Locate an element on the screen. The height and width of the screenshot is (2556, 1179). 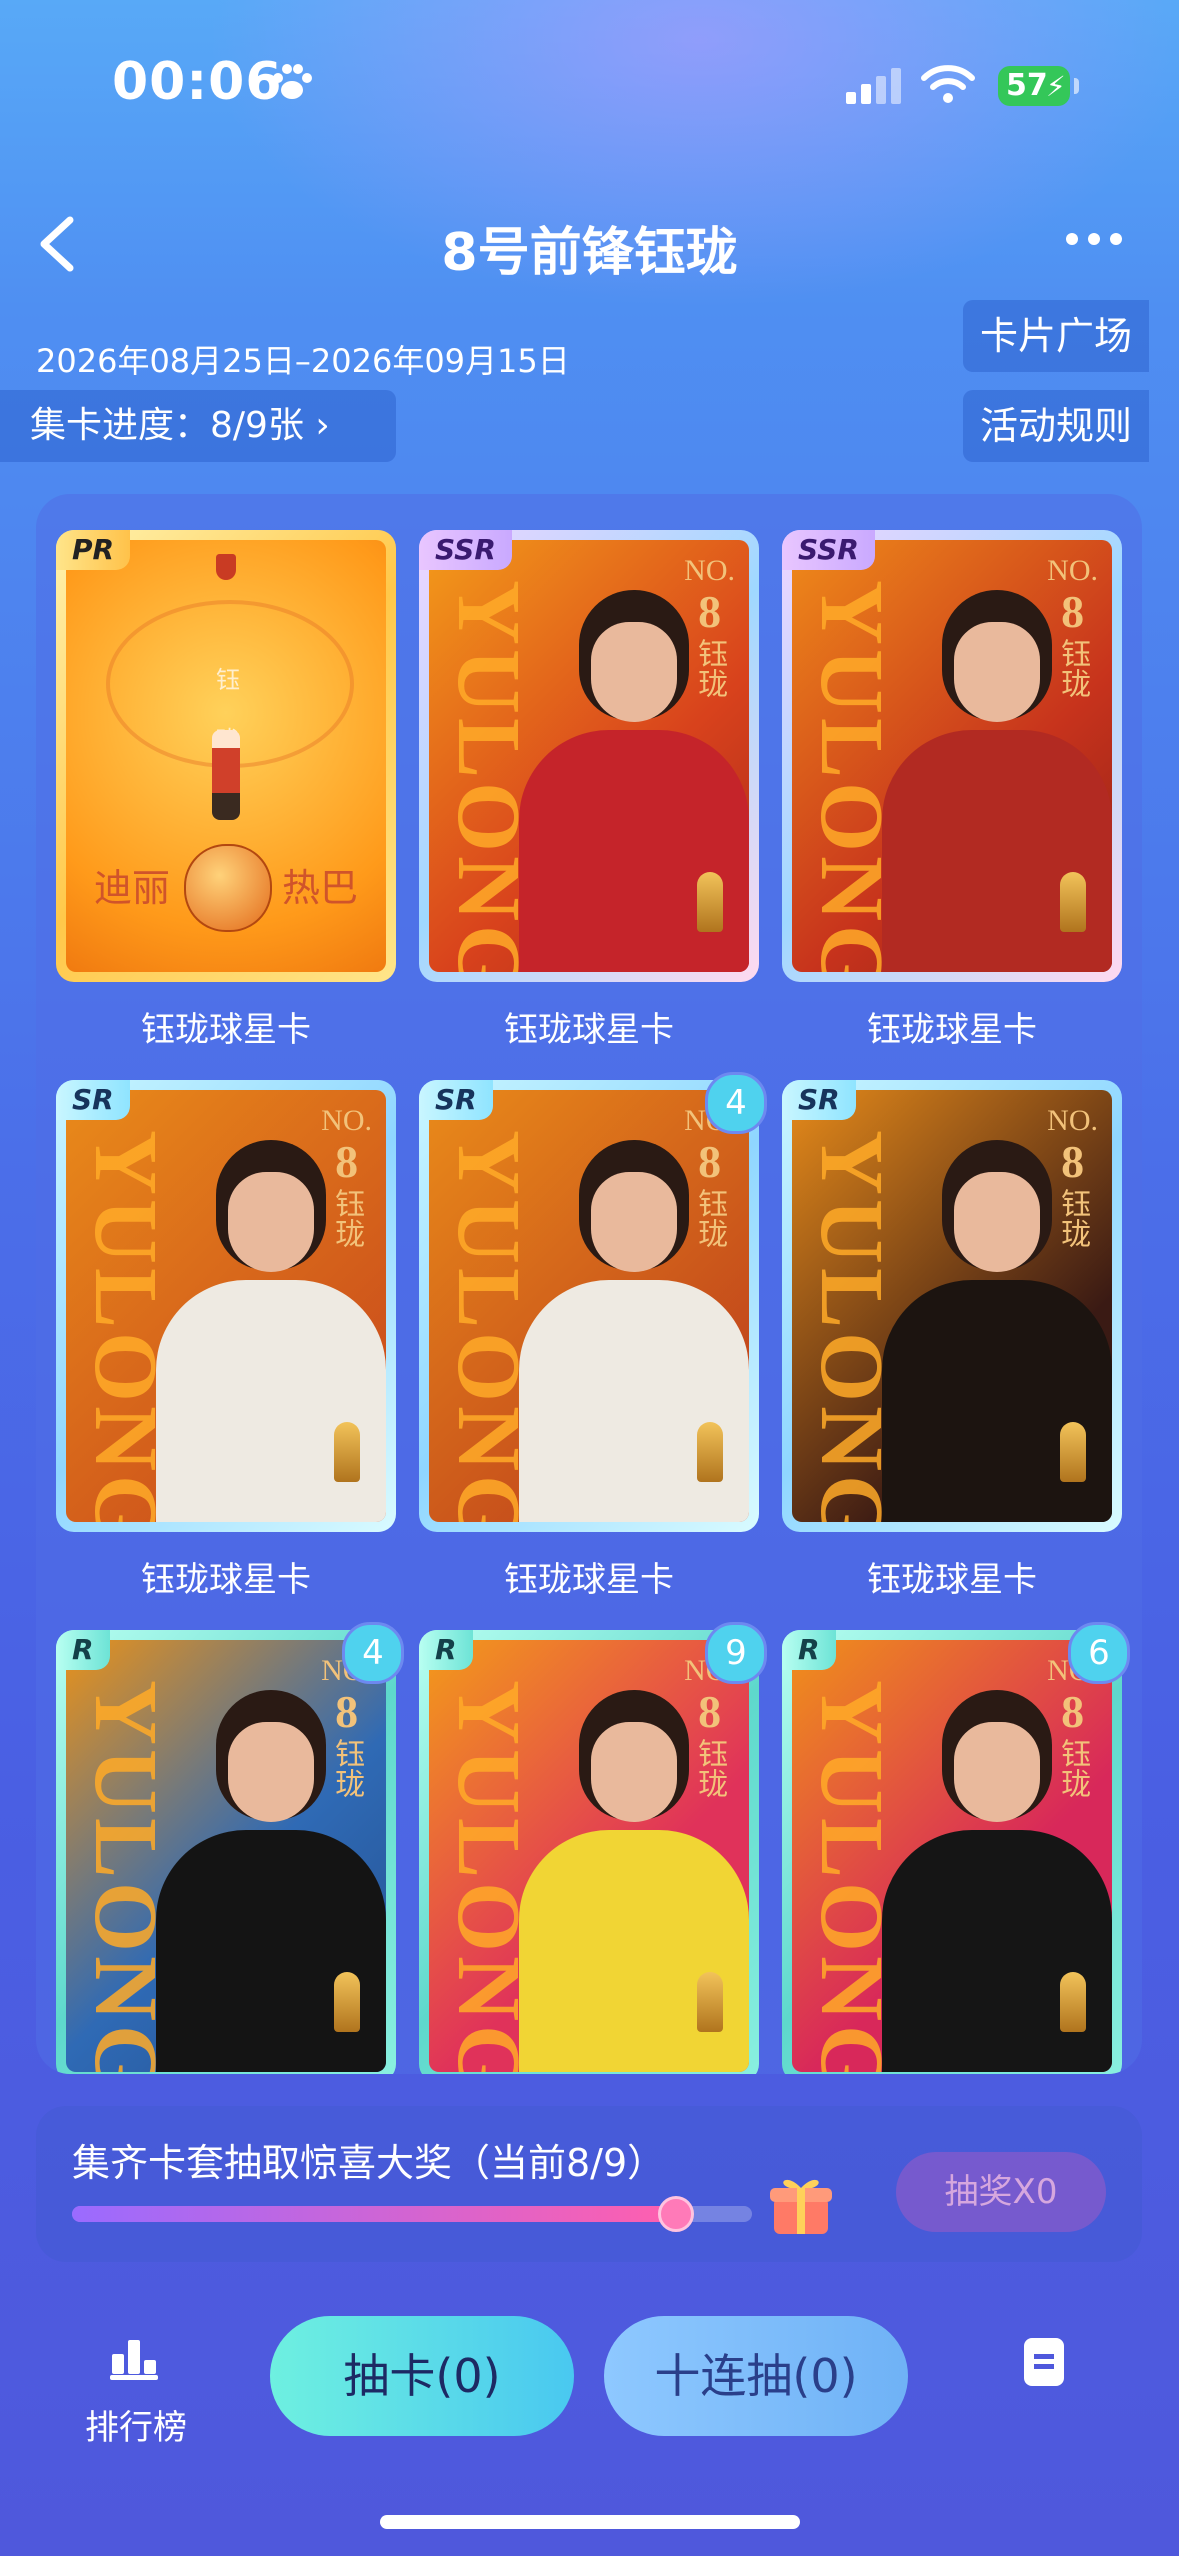
card-name-right: 热巴 is located at coordinates (319, 888).